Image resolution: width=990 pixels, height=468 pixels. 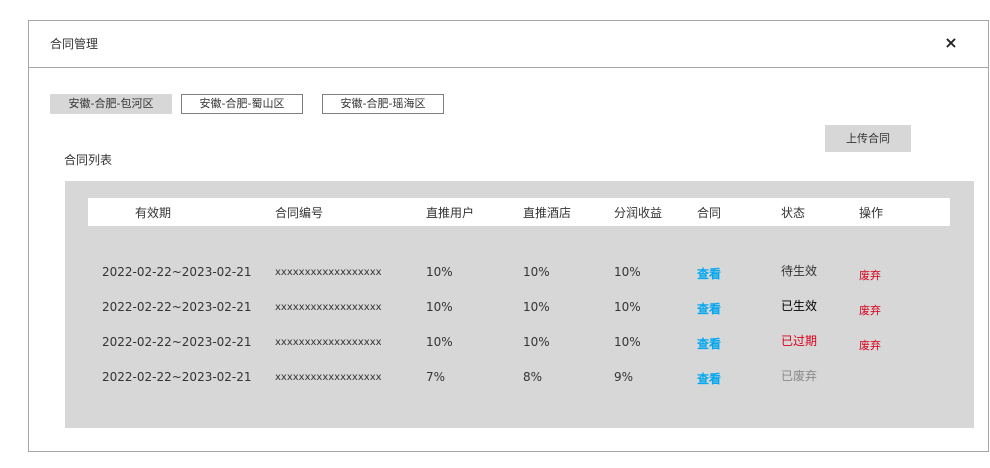 What do you see at coordinates (799, 306) in the screenshot?
I see `status-badge: 已生效` at bounding box center [799, 306].